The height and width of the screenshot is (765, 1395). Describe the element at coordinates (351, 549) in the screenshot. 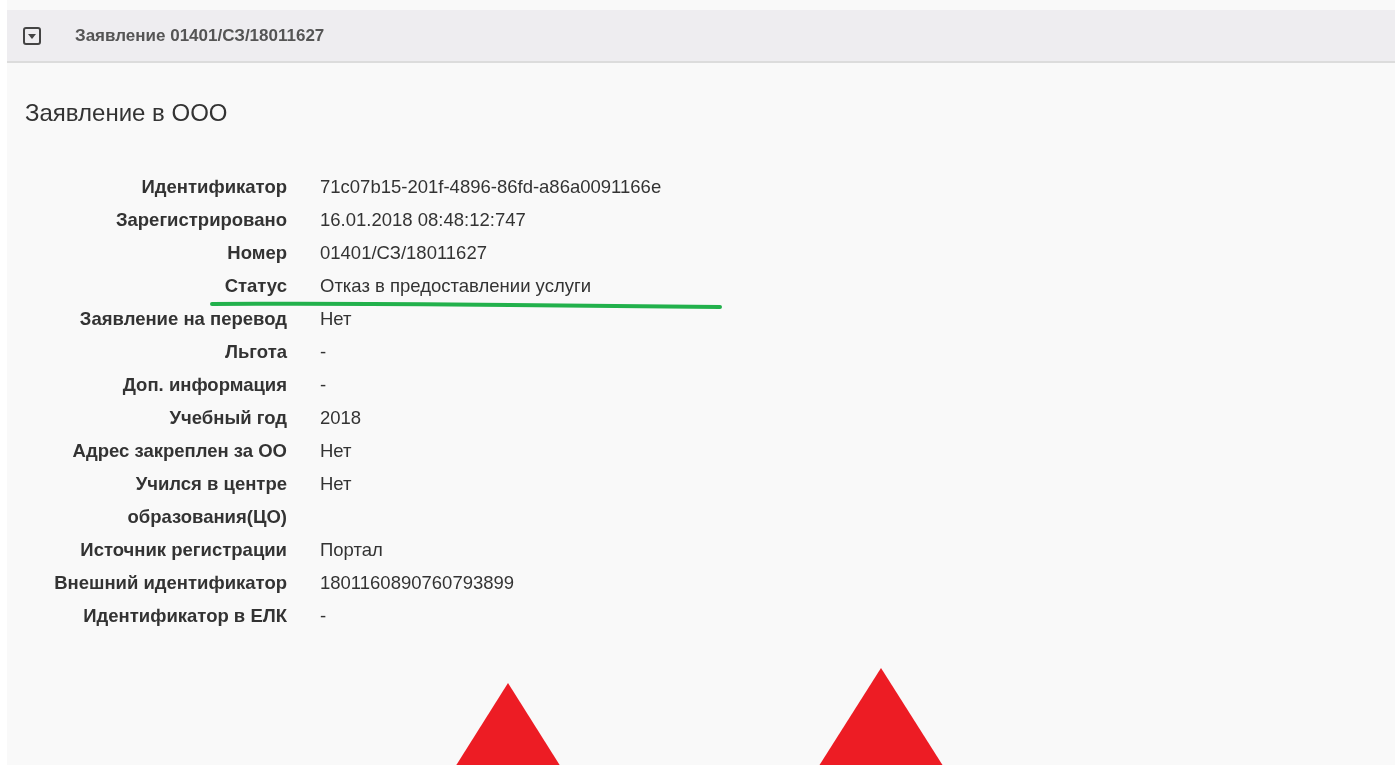

I see `field-value: Портал` at that location.